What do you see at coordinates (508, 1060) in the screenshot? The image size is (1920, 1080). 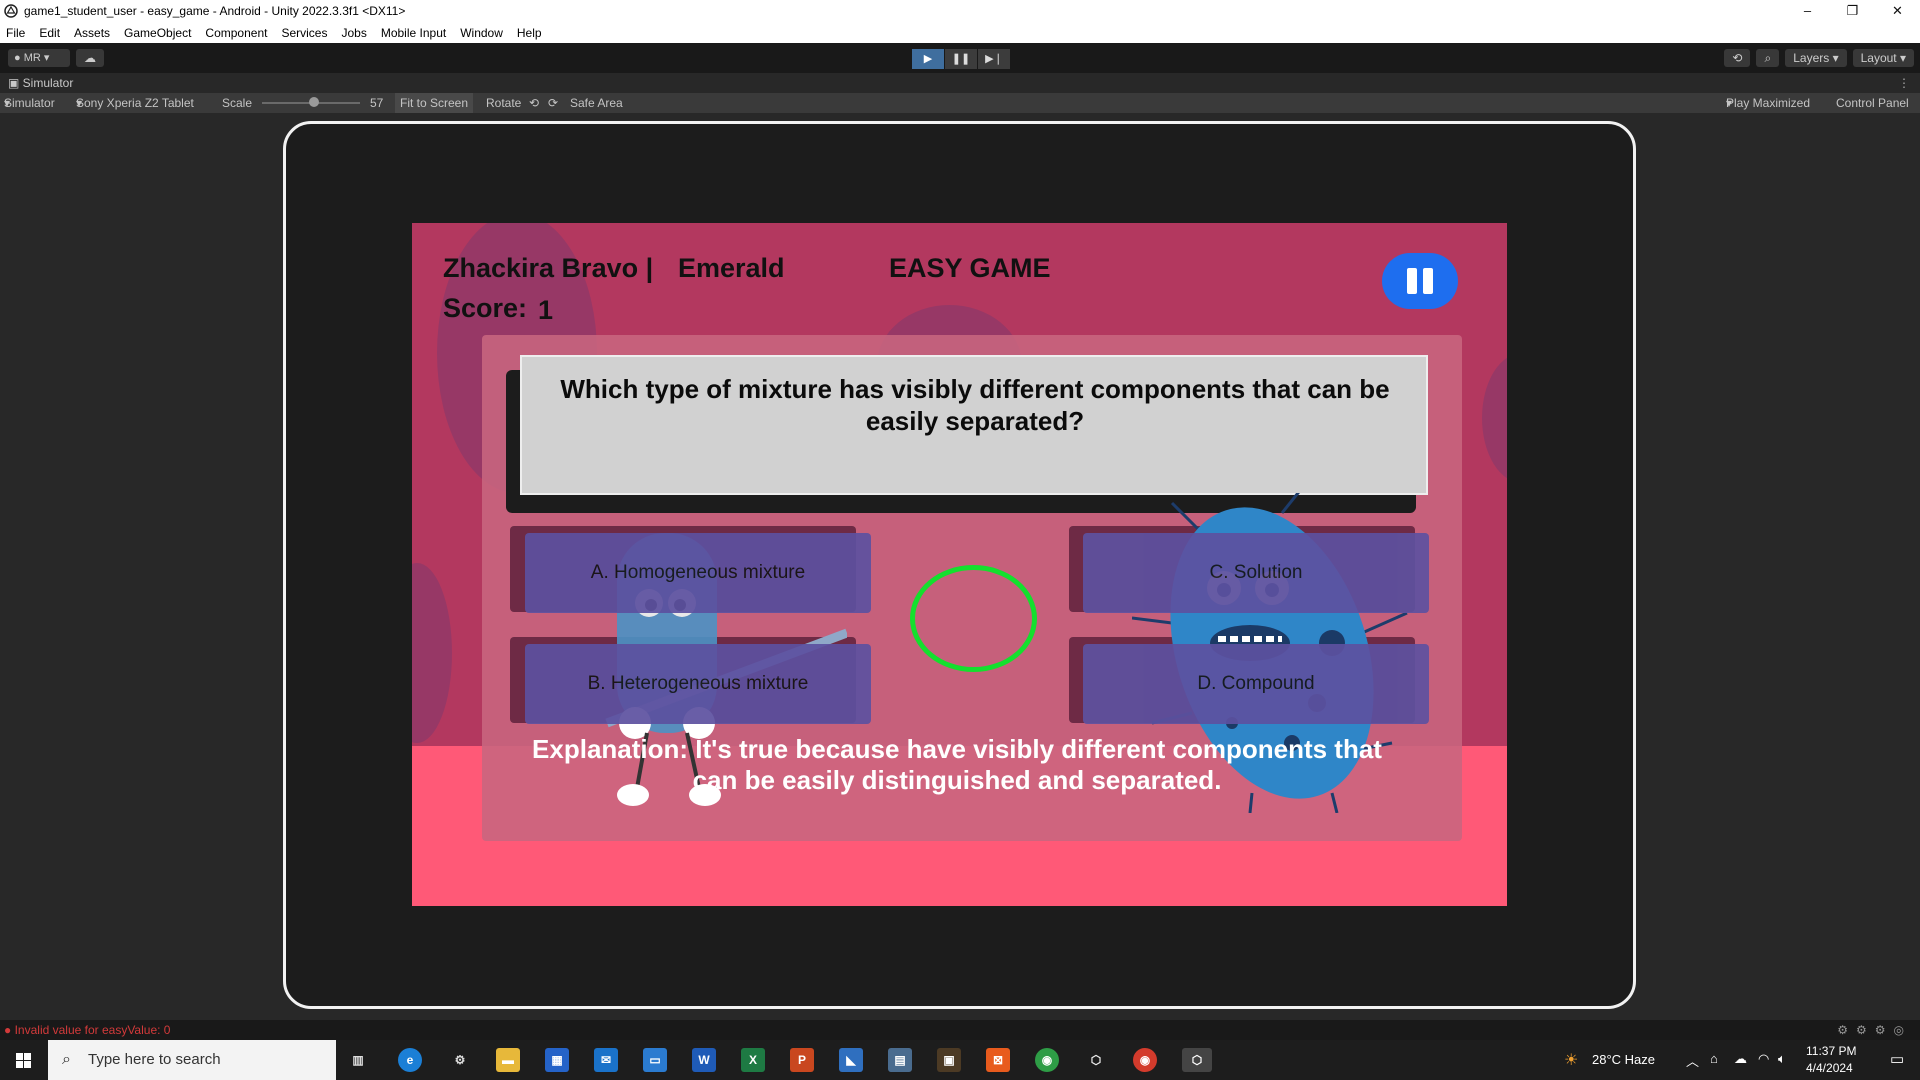 I see `file-explorer-icon: ▬` at bounding box center [508, 1060].